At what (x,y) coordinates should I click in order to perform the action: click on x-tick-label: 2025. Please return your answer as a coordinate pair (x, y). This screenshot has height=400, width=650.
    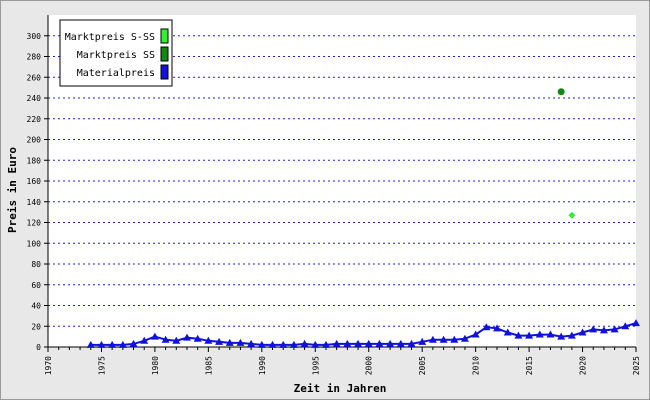
    Looking at the image, I should click on (636, 365).